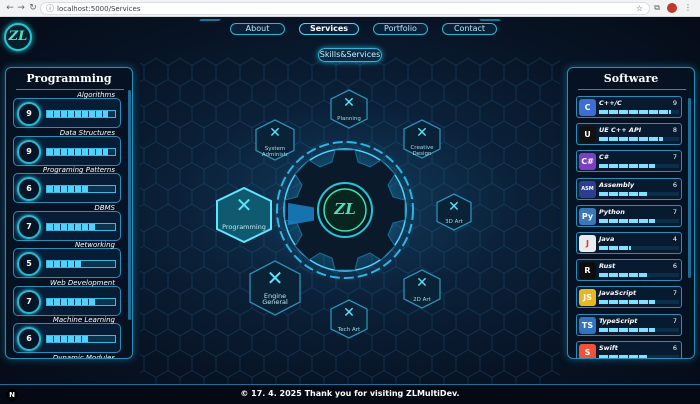 This screenshot has width=700, height=404. Describe the element at coordinates (587, 189) in the screenshot. I see `software-icon: ASM` at that location.